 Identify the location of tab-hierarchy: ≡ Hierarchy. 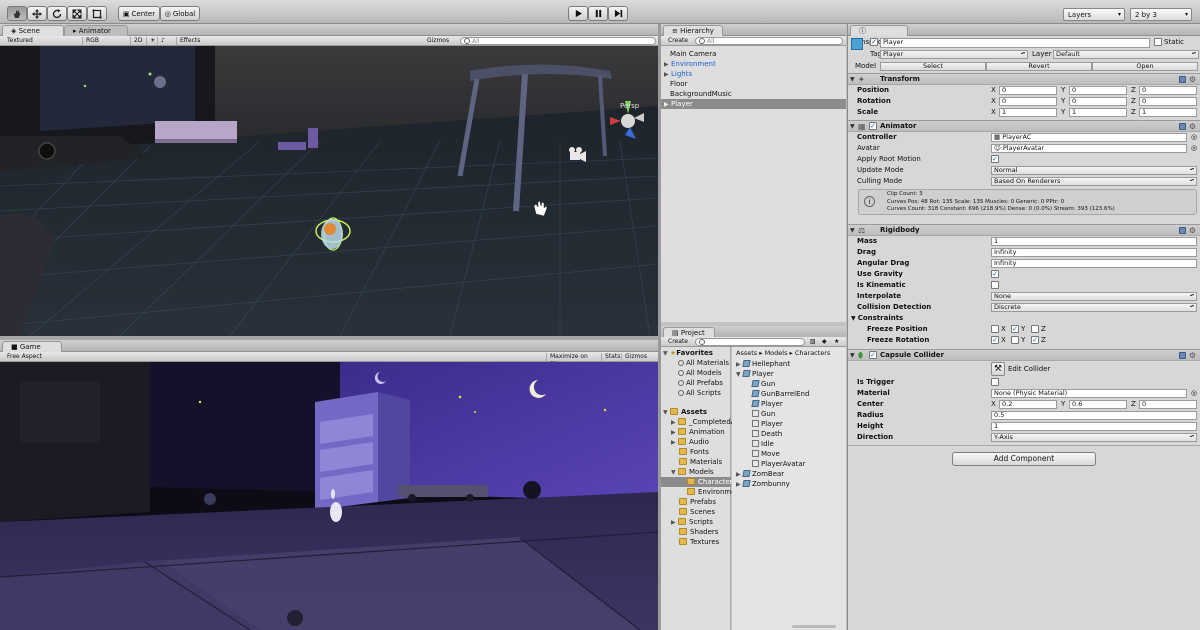
(693, 30).